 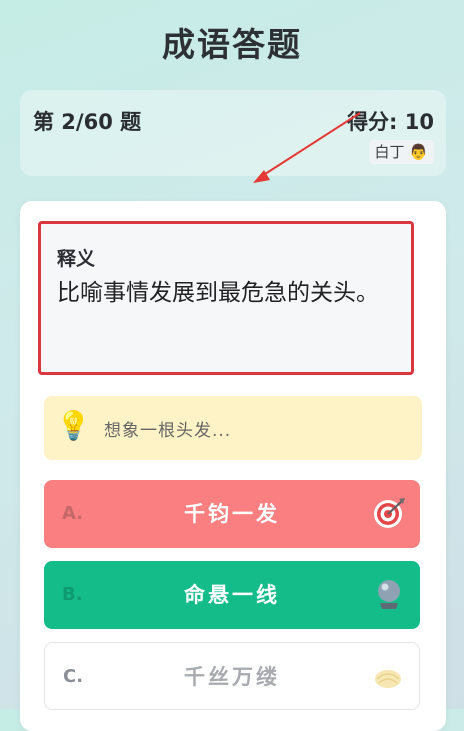 I want to click on question-counter: 第 2/60 题, so click(x=87, y=122).